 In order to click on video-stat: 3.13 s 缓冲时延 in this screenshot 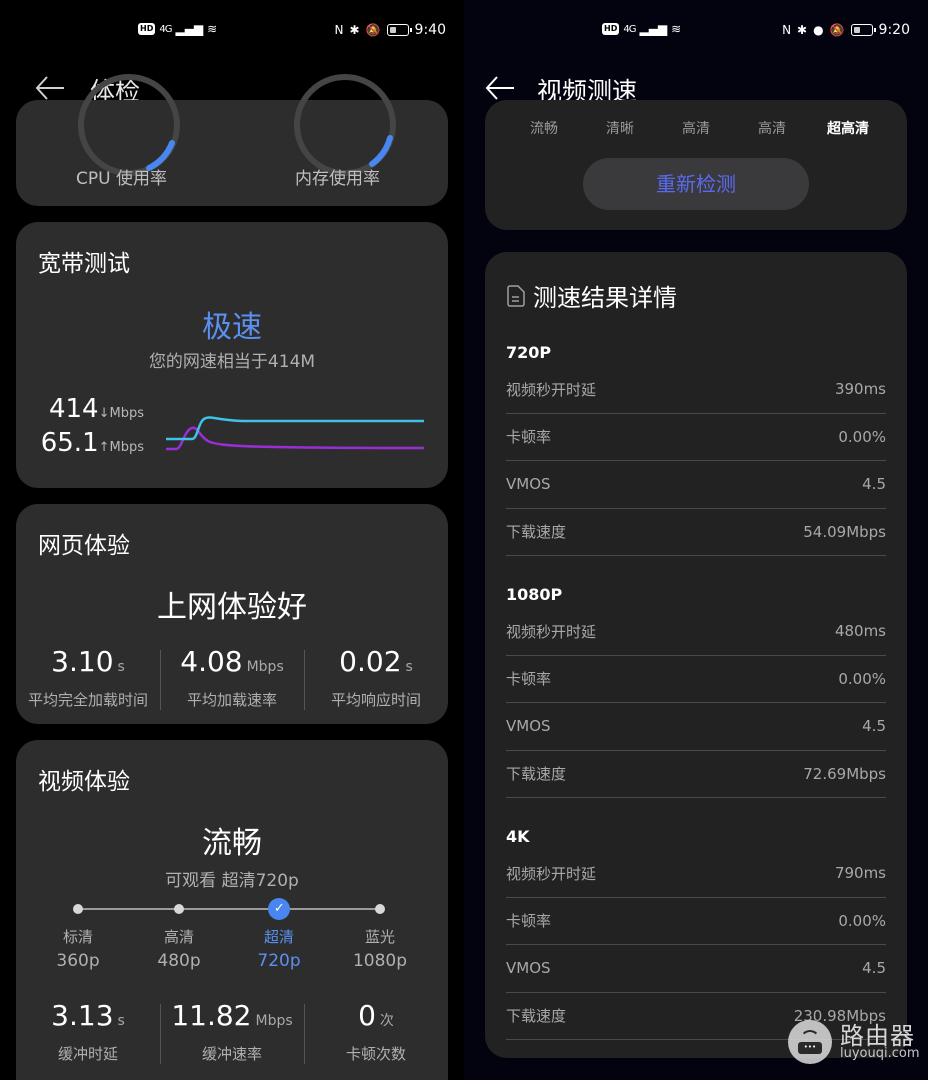, I will do `click(88, 1031)`.